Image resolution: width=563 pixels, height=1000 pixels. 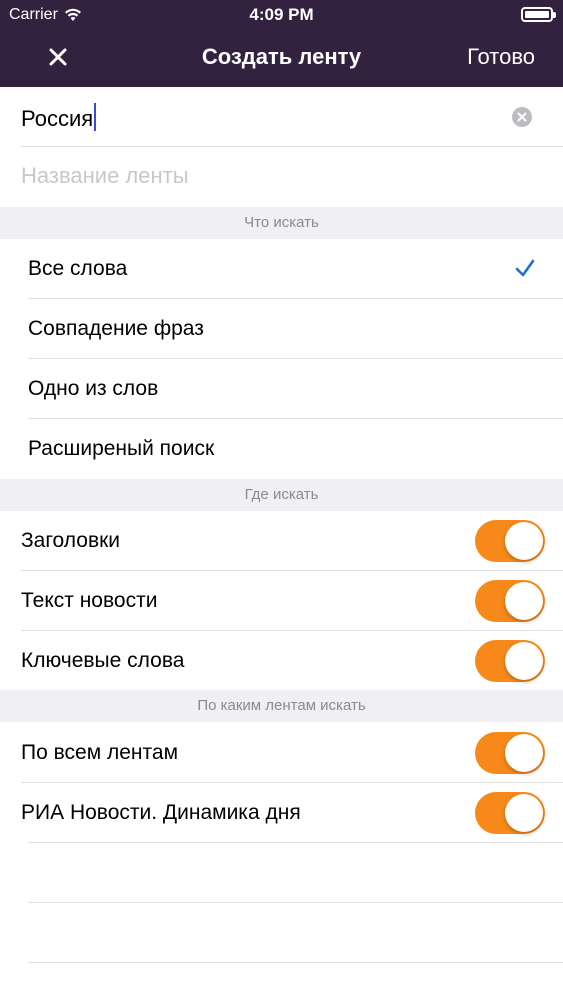 What do you see at coordinates (78, 268) in the screenshot?
I see `option-label: Все слова` at bounding box center [78, 268].